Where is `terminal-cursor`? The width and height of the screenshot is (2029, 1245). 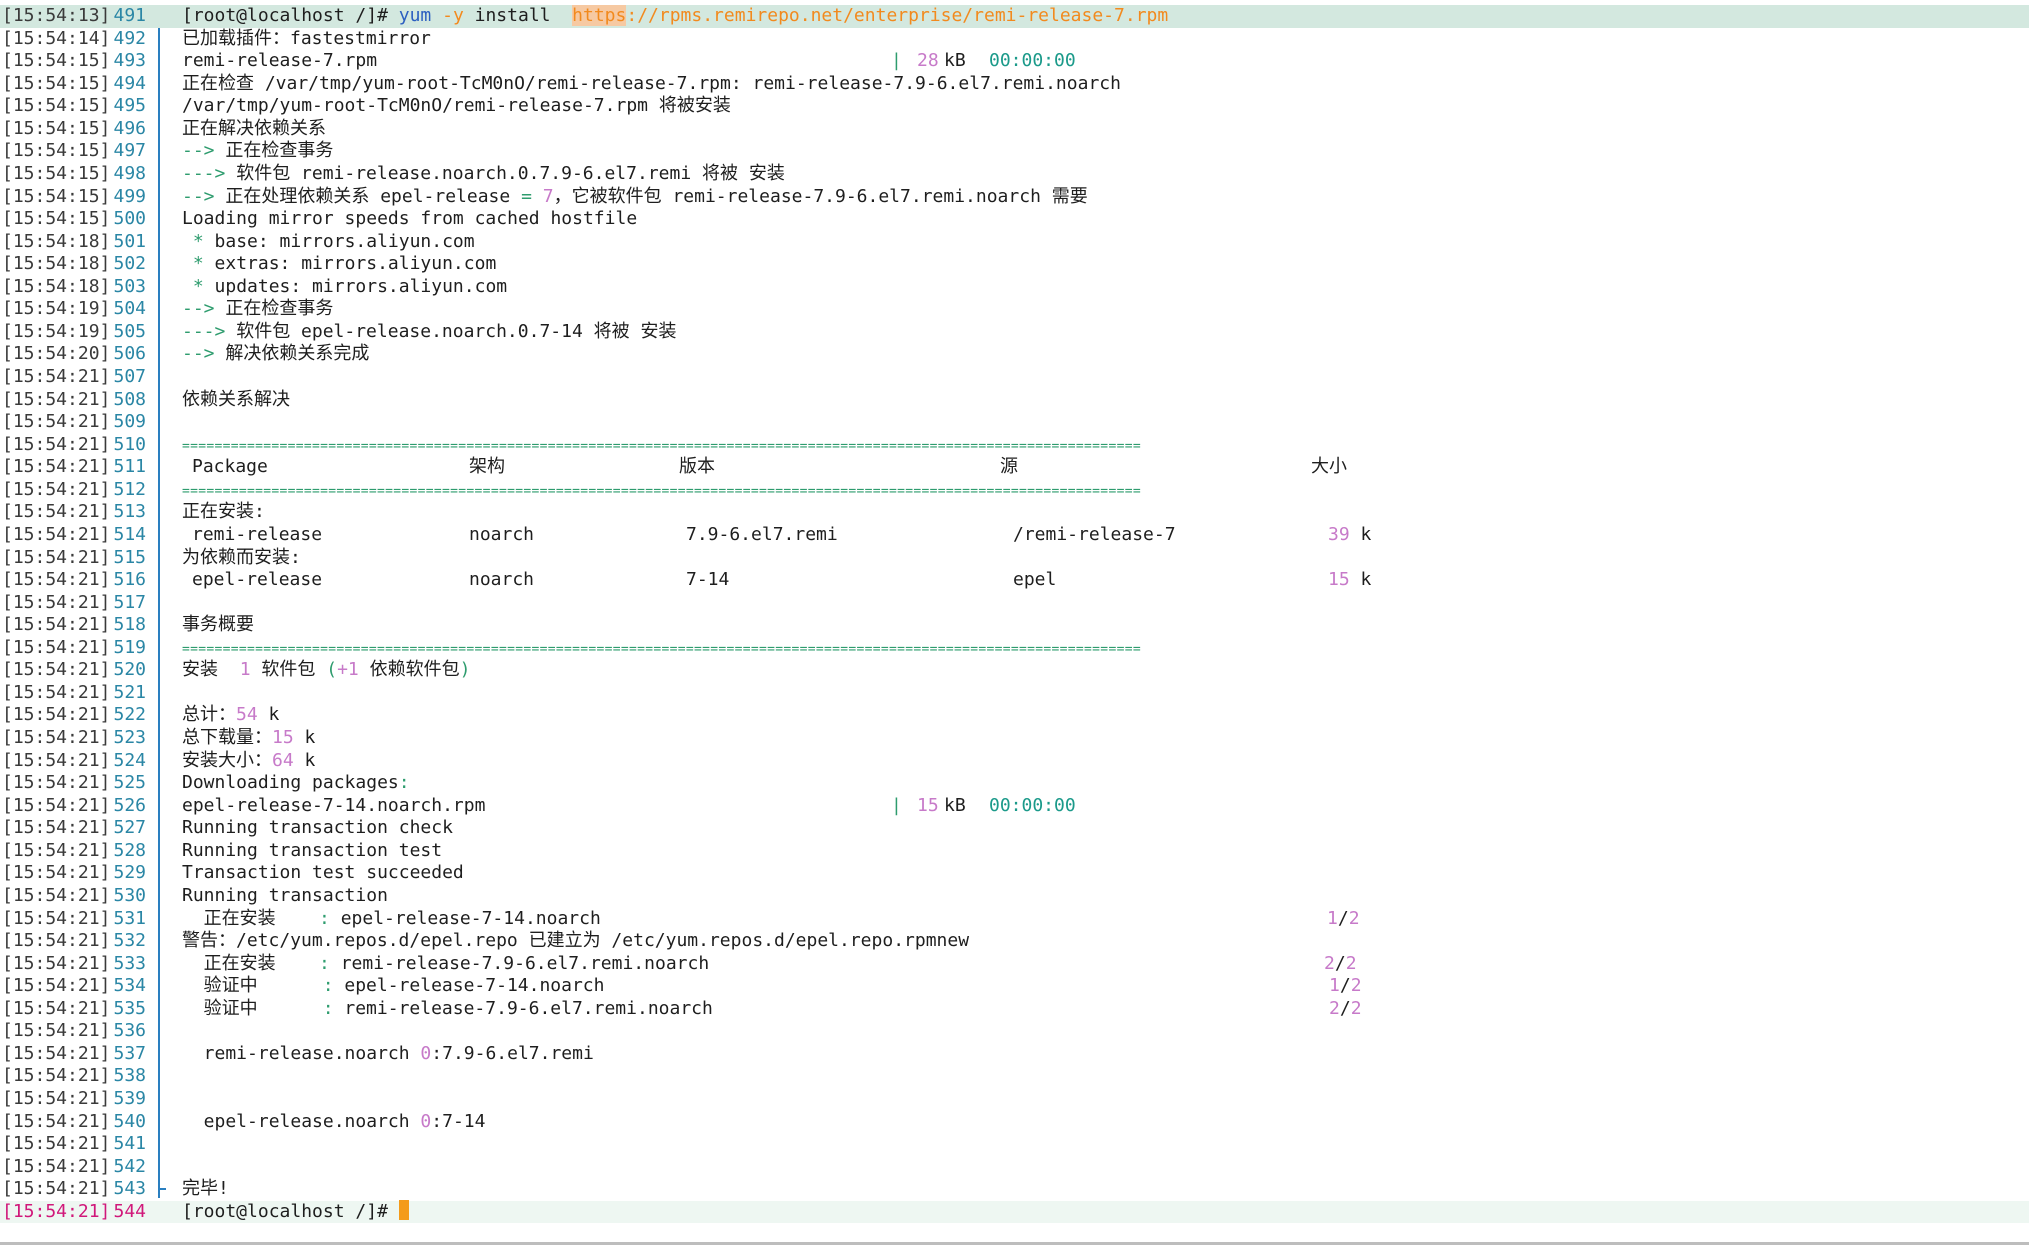
terminal-cursor is located at coordinates (403, 1210).